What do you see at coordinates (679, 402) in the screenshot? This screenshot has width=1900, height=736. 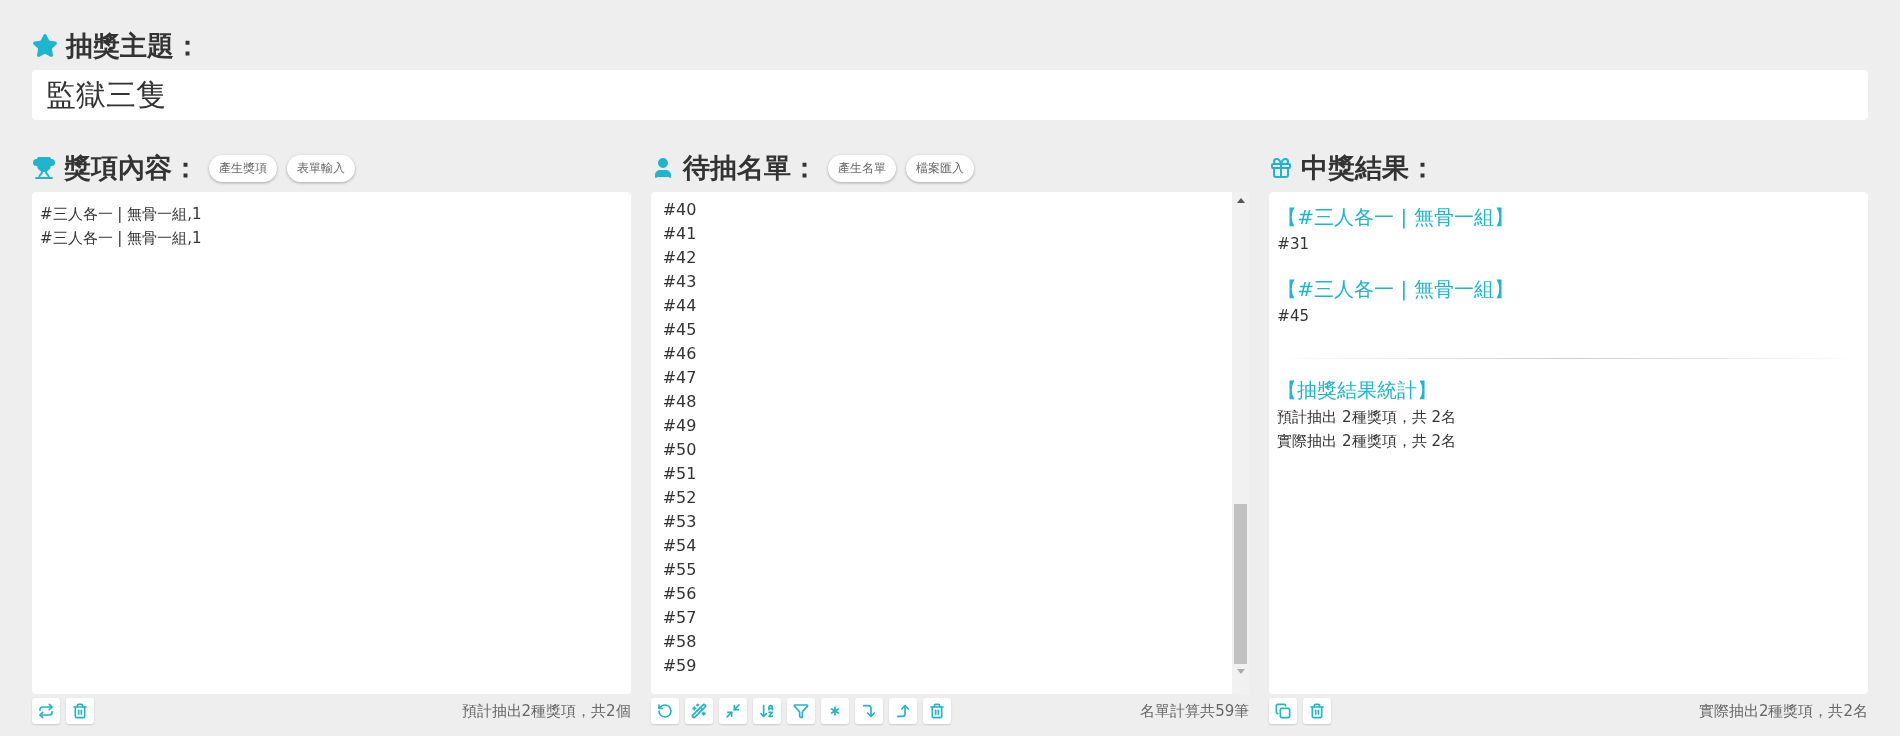 I see `name-line: #48` at bounding box center [679, 402].